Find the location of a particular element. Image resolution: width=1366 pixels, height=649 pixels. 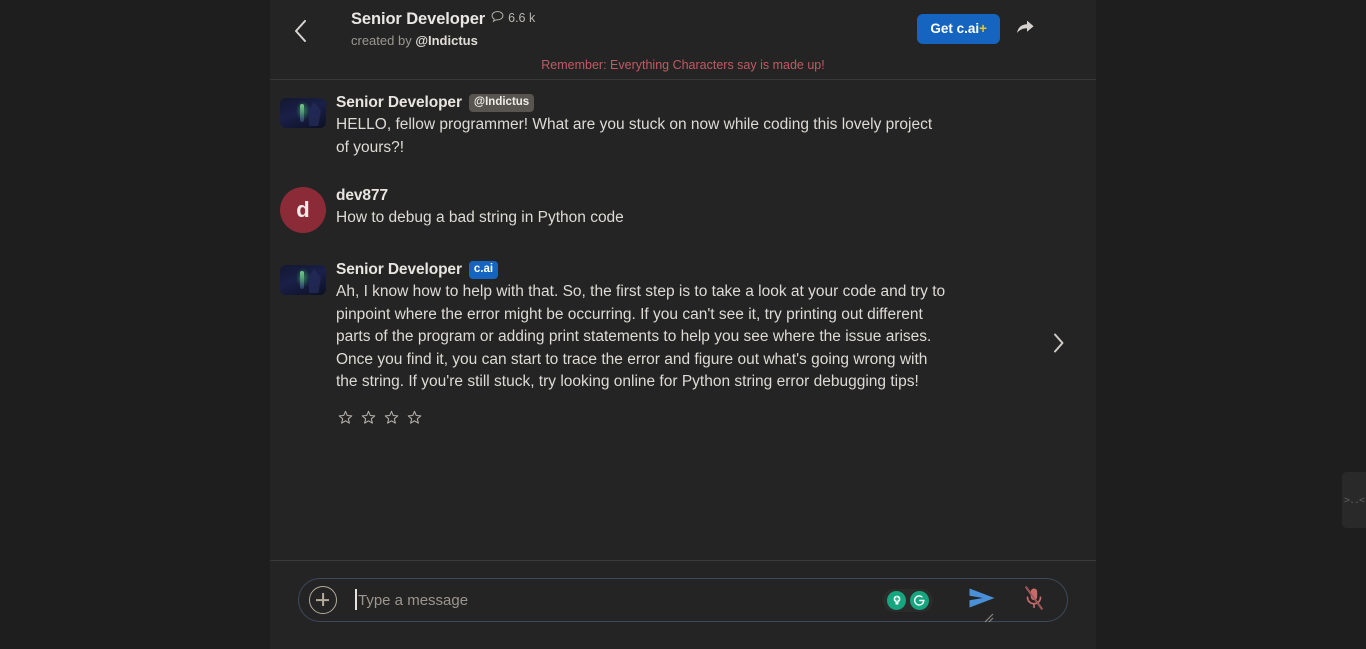

page-title: Senior Developer is located at coordinates (418, 19).